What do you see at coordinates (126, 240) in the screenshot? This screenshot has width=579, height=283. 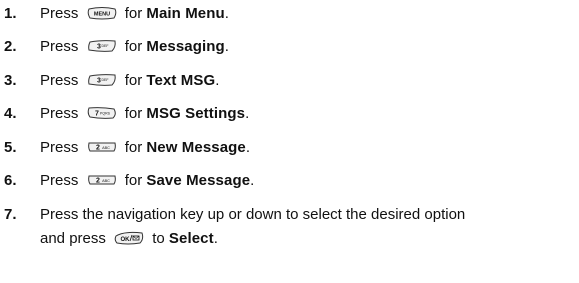 I see `svg-text: OK` at bounding box center [126, 240].